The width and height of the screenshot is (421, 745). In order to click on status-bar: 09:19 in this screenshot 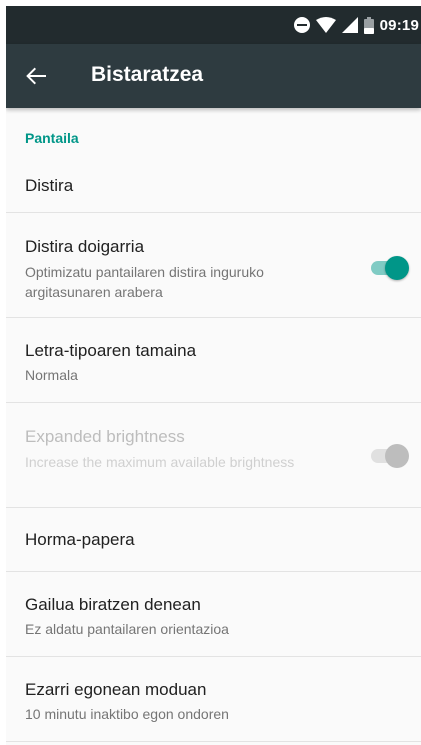, I will do `click(213, 25)`.